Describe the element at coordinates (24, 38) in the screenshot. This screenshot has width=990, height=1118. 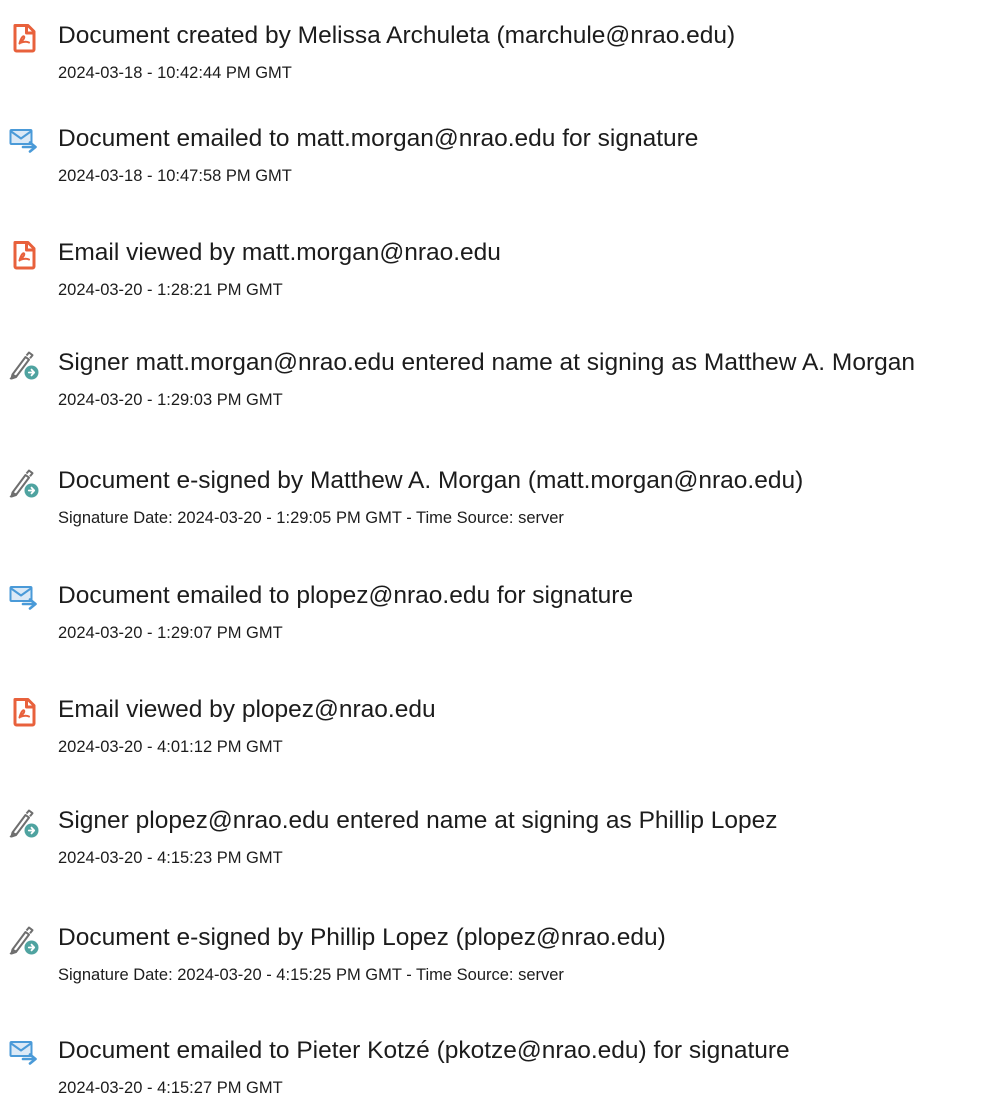
I see `document-created-icon` at that location.